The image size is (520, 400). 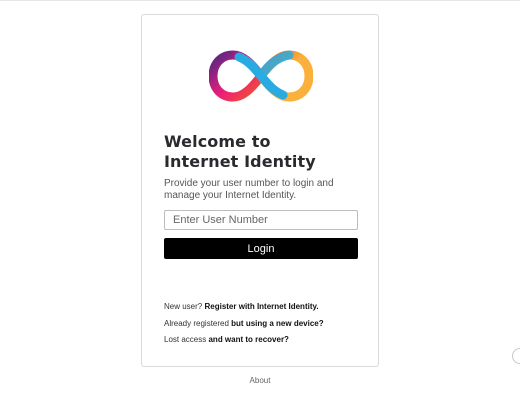 I want to click on recover-line: Lost access and want to recover?, so click(x=269, y=340).